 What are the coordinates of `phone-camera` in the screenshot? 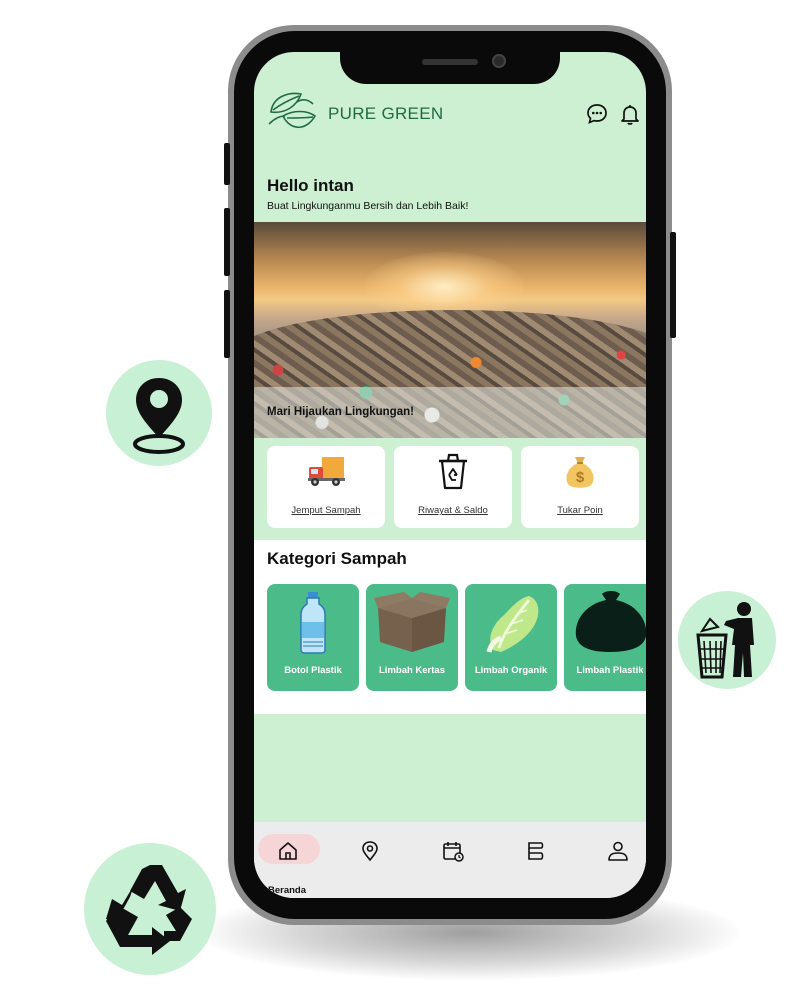 It's located at (499, 61).